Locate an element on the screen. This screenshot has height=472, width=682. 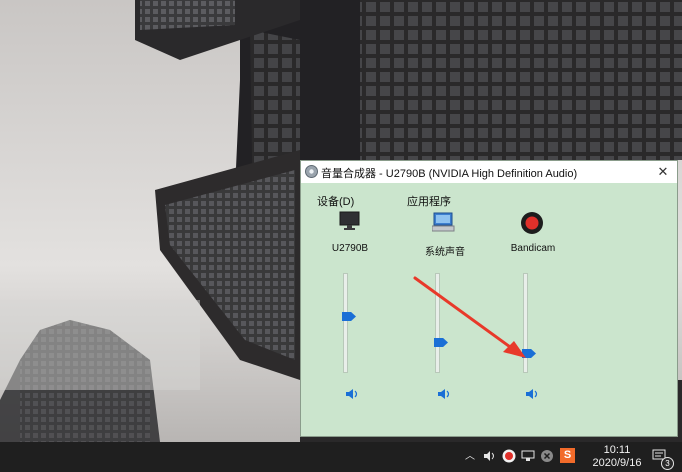
close-circle-tray-icon is located at coordinates (547, 456).